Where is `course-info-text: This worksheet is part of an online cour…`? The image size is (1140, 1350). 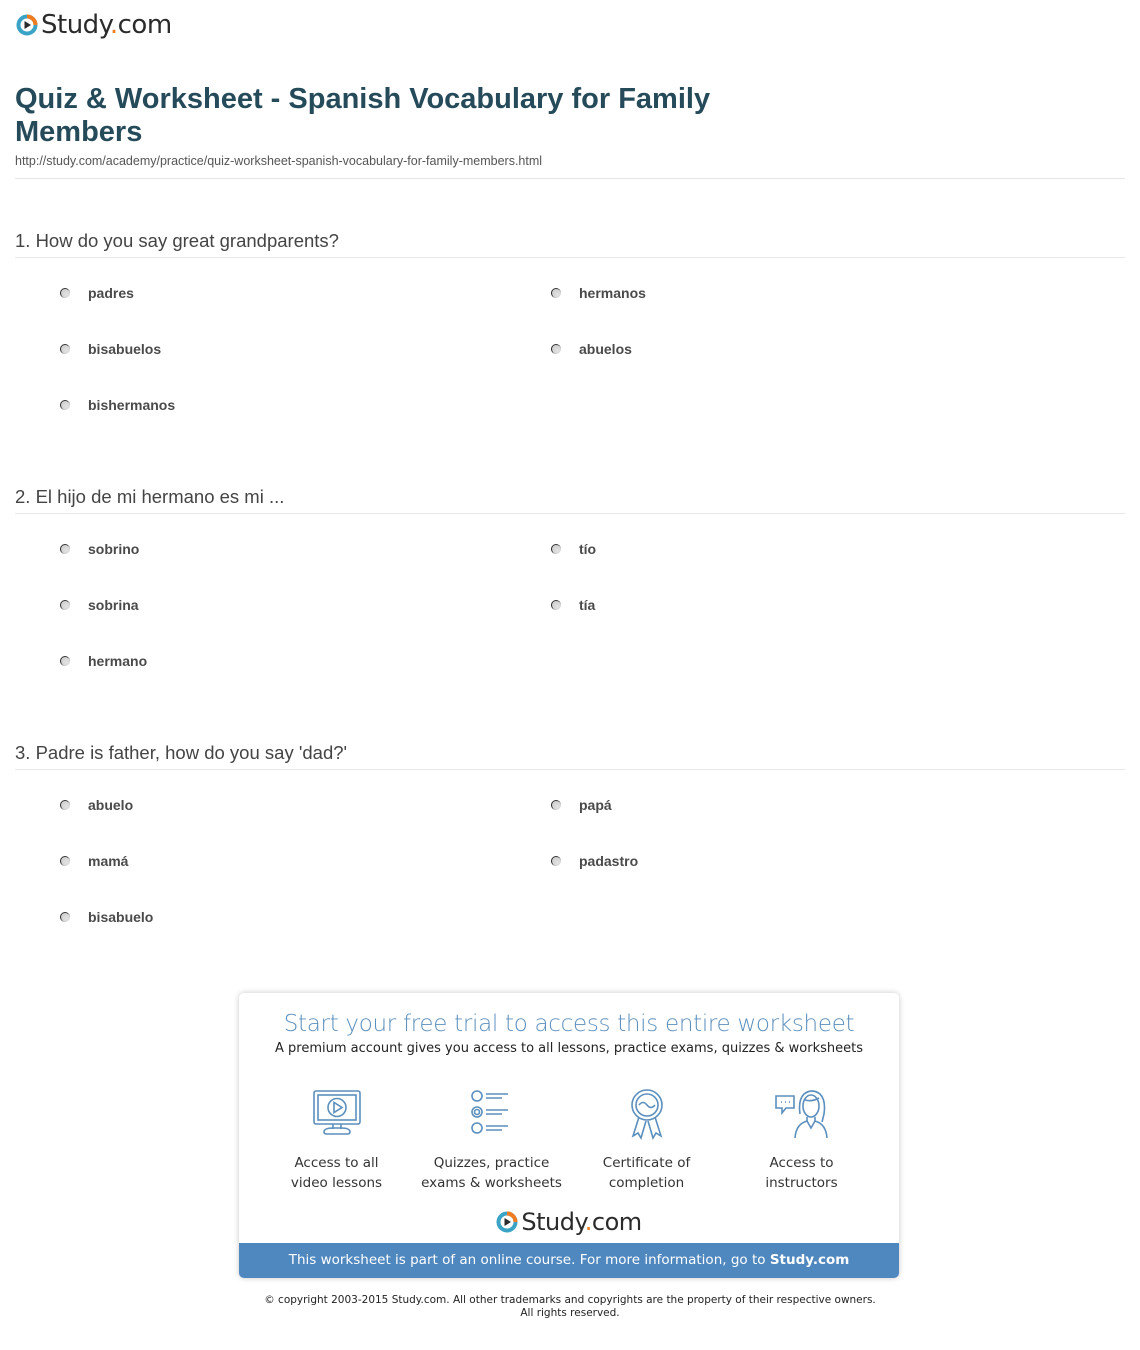 course-info-text: This worksheet is part of an online cour… is located at coordinates (529, 1260).